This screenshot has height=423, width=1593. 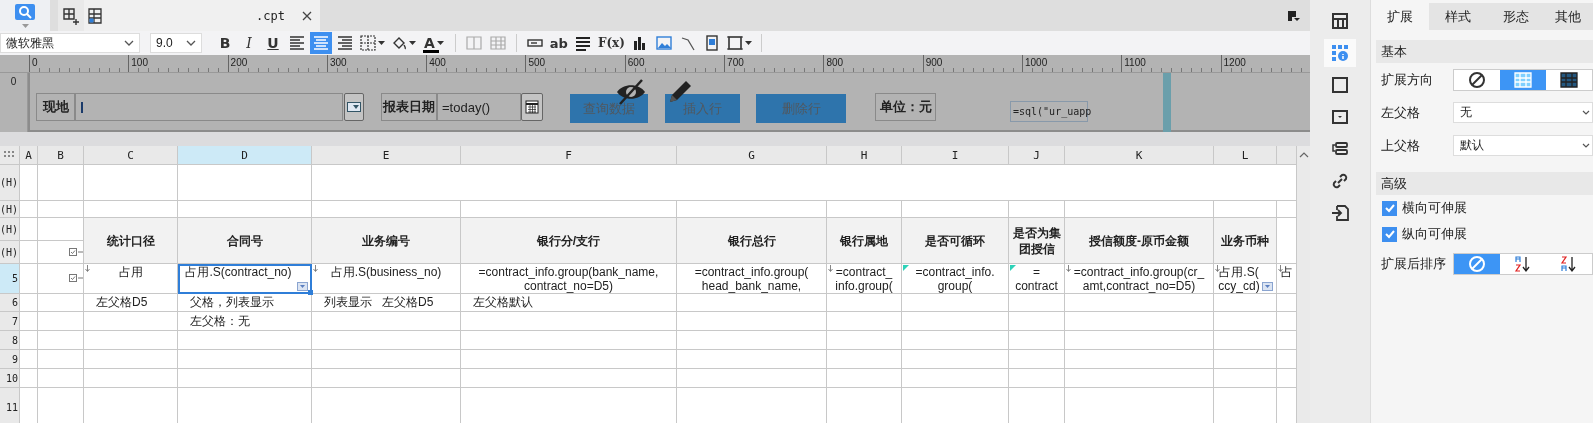 I want to click on table-cell: 占用, so click(x=131, y=279).